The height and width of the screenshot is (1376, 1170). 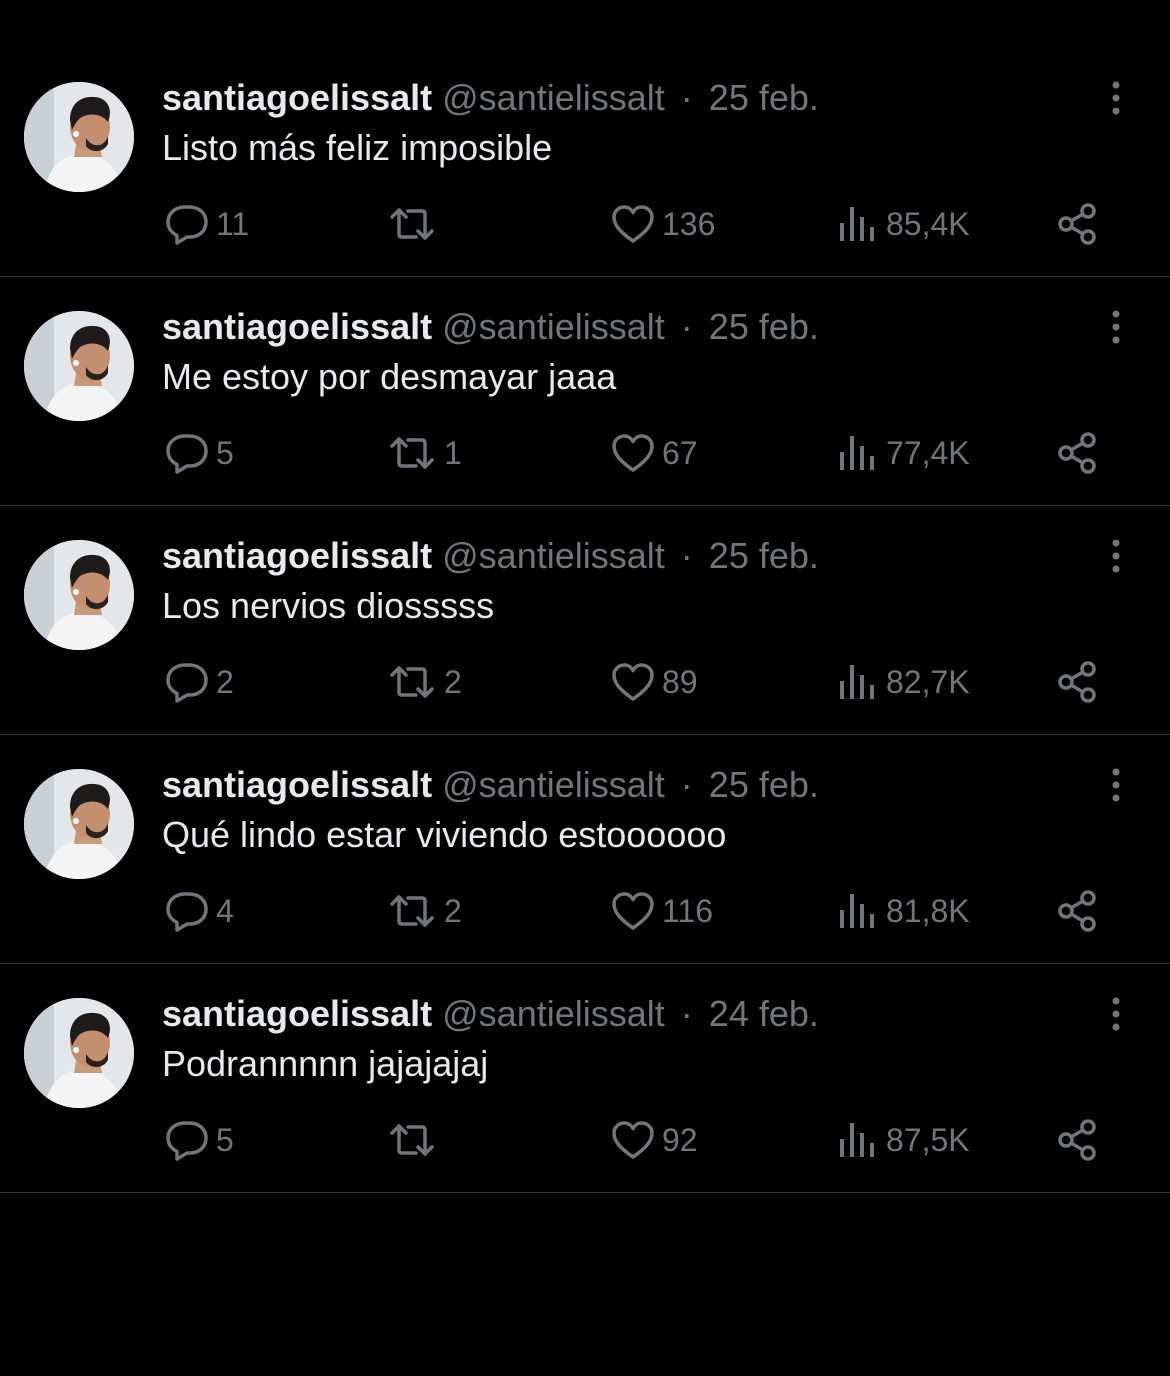 I want to click on like-button: 89, so click(x=654, y=682).